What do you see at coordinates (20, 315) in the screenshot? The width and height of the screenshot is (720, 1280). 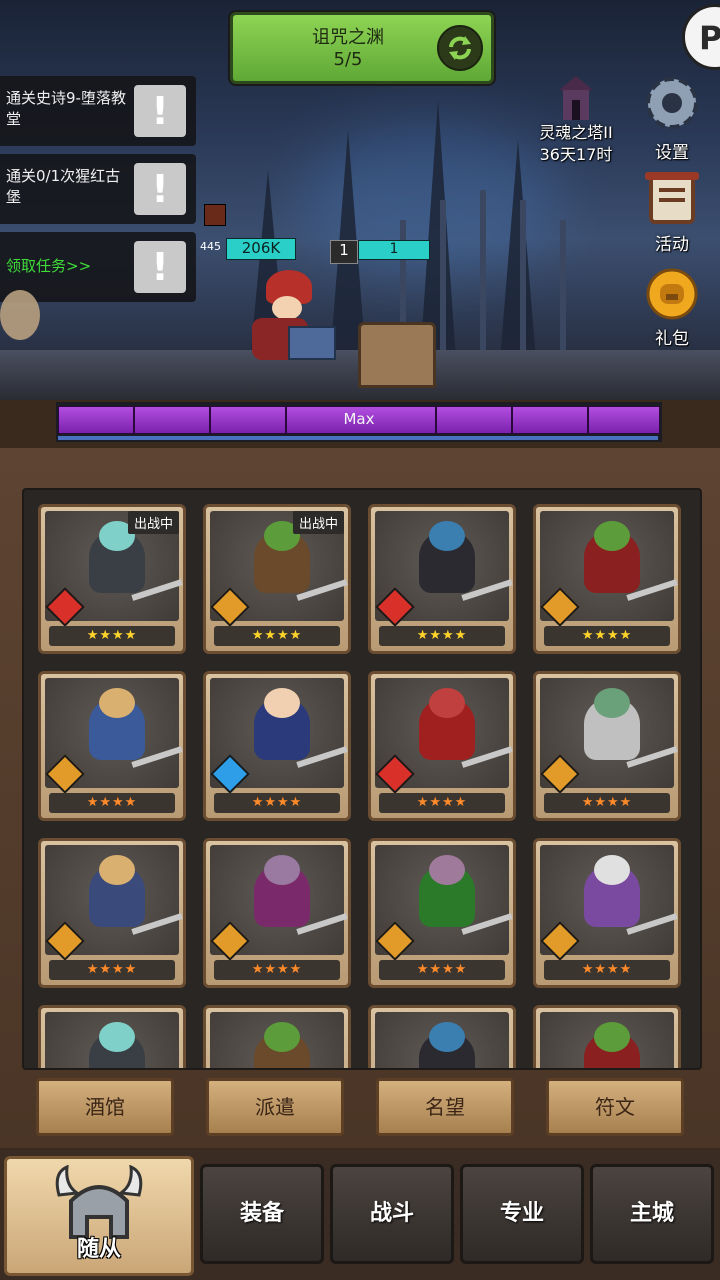 I see `owl-pet` at bounding box center [20, 315].